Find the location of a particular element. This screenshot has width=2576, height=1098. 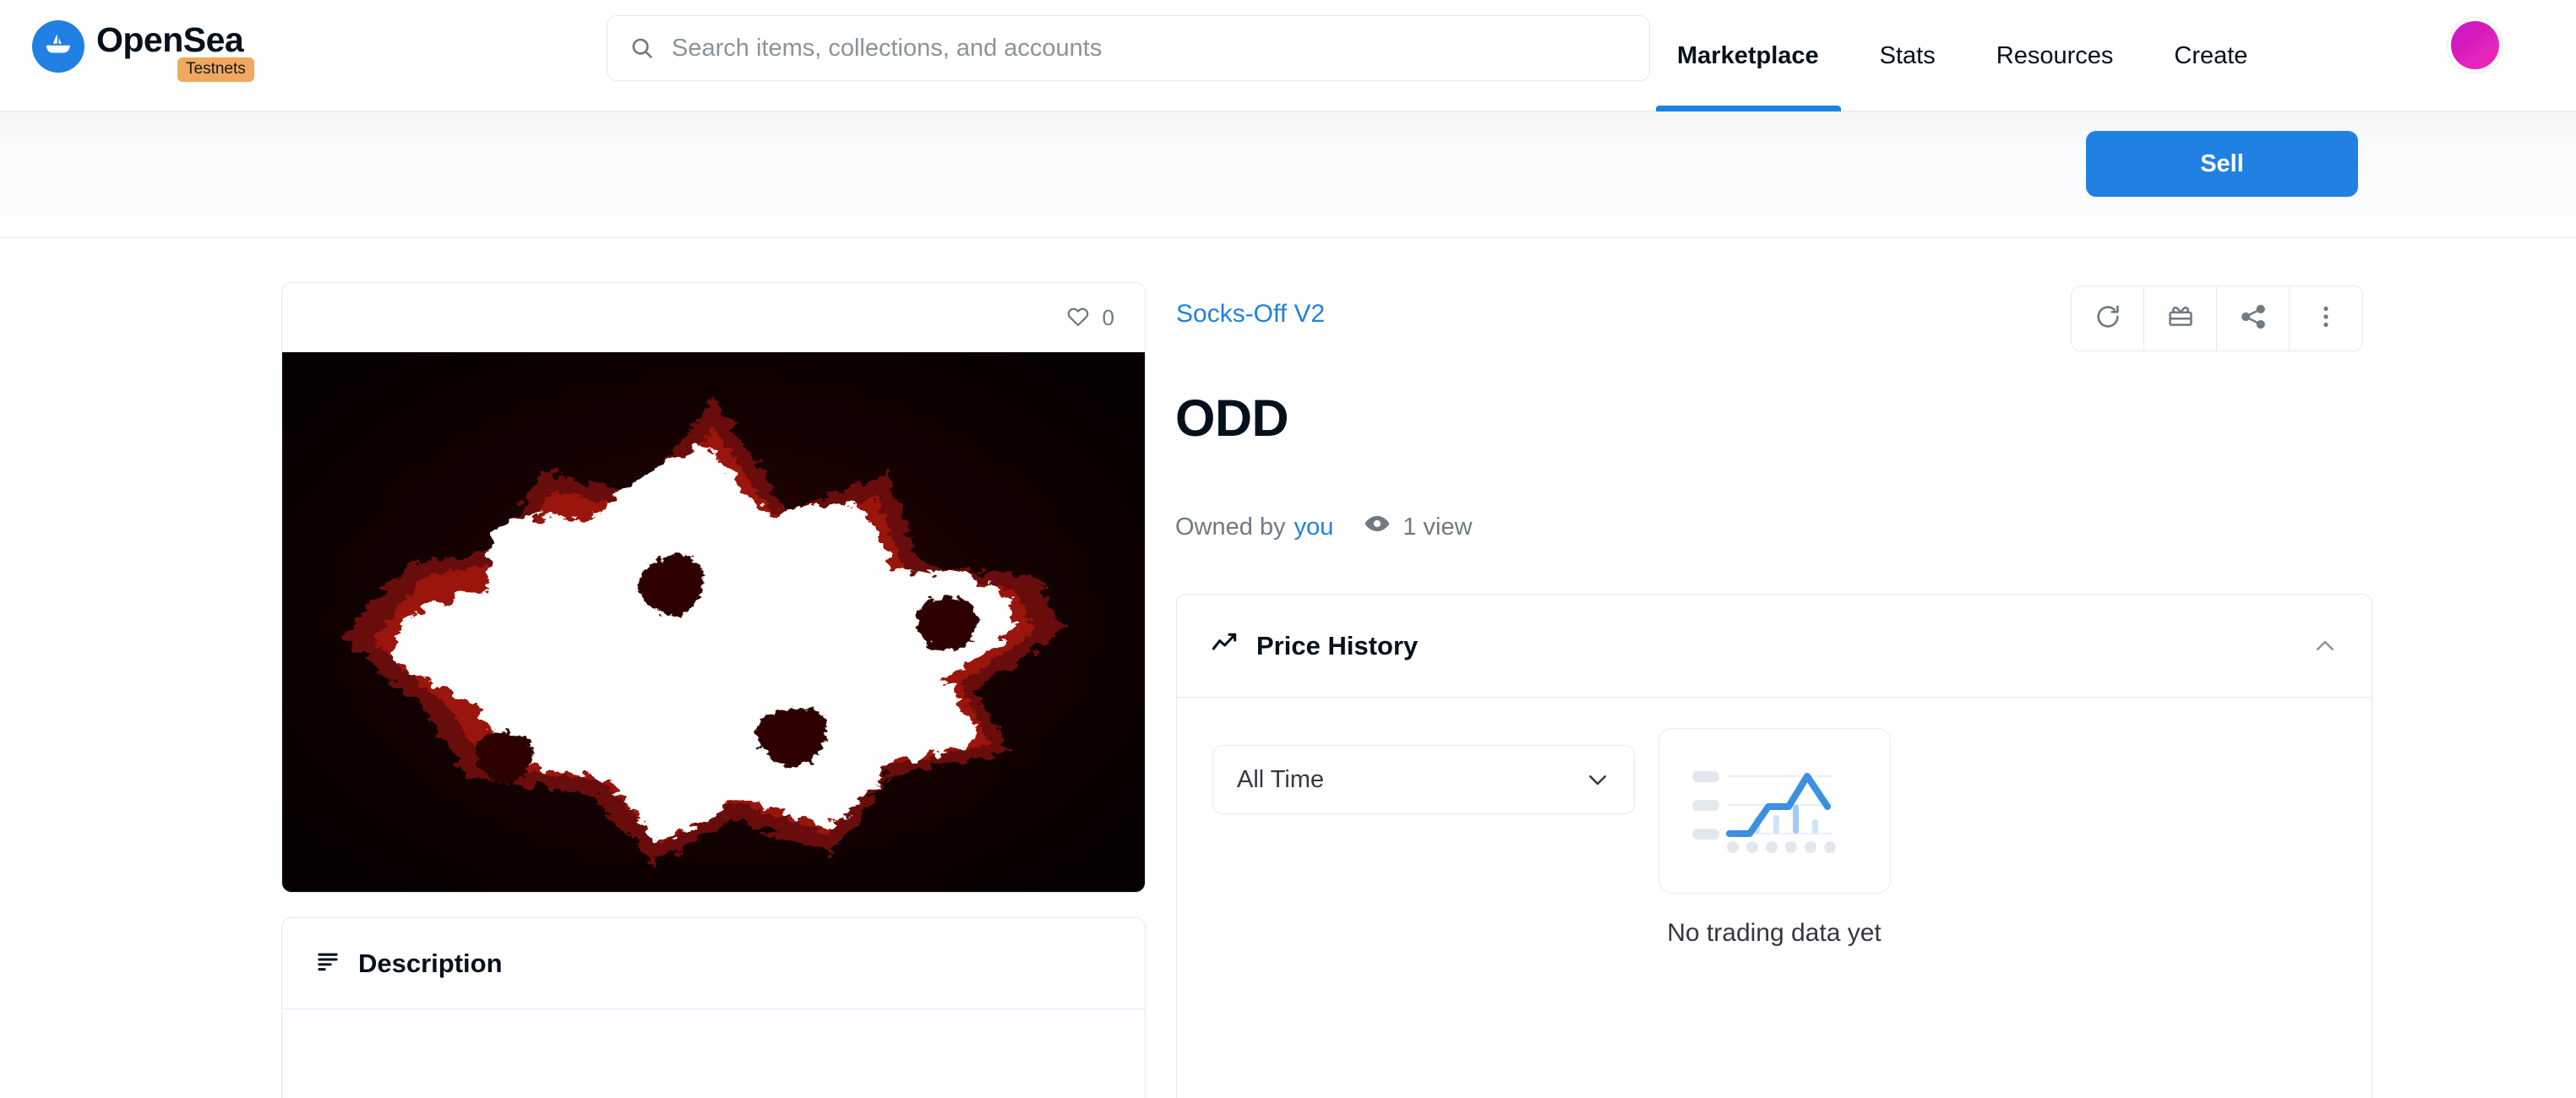

gift-button is located at coordinates (2180, 318).